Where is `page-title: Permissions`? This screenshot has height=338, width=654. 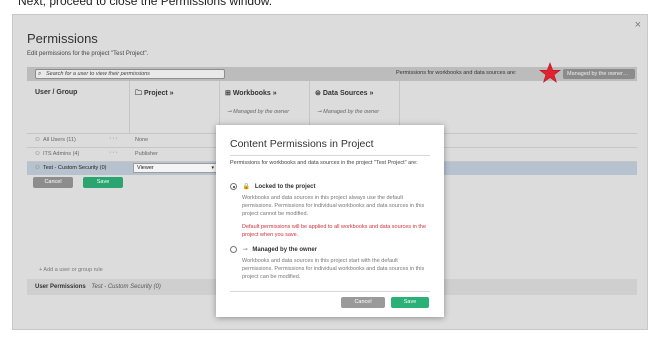 page-title: Permissions is located at coordinates (62, 38).